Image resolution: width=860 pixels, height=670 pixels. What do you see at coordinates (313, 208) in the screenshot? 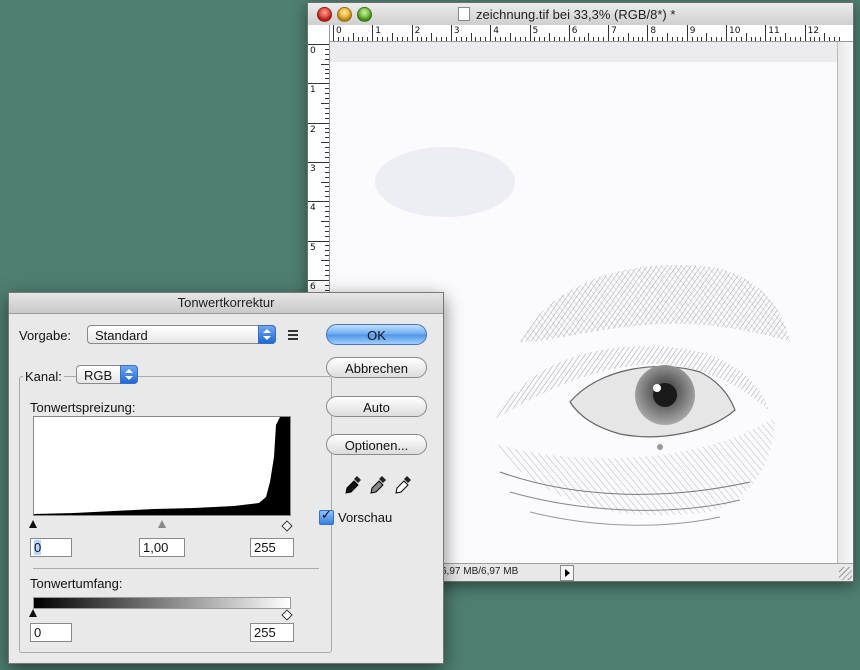
I see `ruler-left-number: 4` at bounding box center [313, 208].